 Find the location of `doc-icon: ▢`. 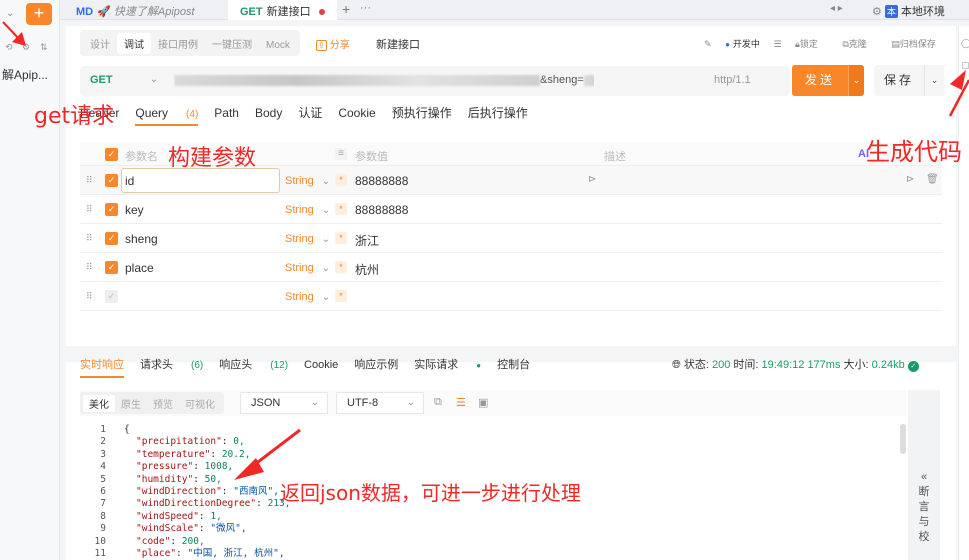

doc-icon: ▢ is located at coordinates (965, 65).